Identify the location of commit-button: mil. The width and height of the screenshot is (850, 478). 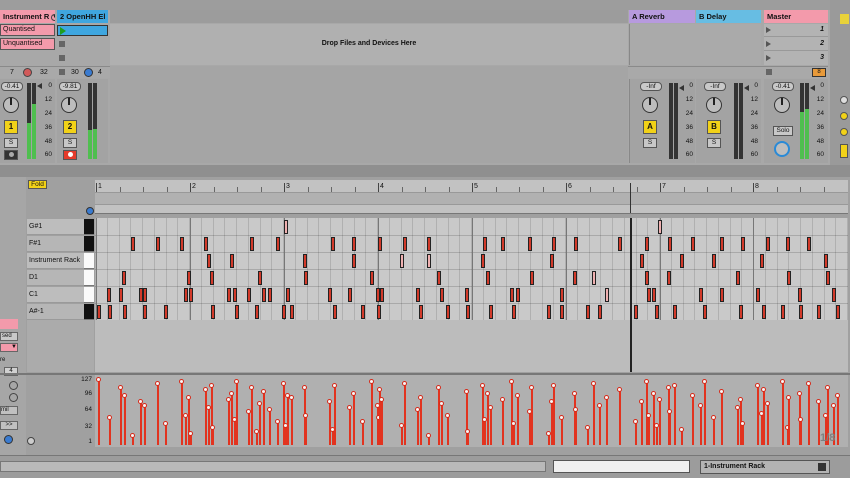
(9, 410).